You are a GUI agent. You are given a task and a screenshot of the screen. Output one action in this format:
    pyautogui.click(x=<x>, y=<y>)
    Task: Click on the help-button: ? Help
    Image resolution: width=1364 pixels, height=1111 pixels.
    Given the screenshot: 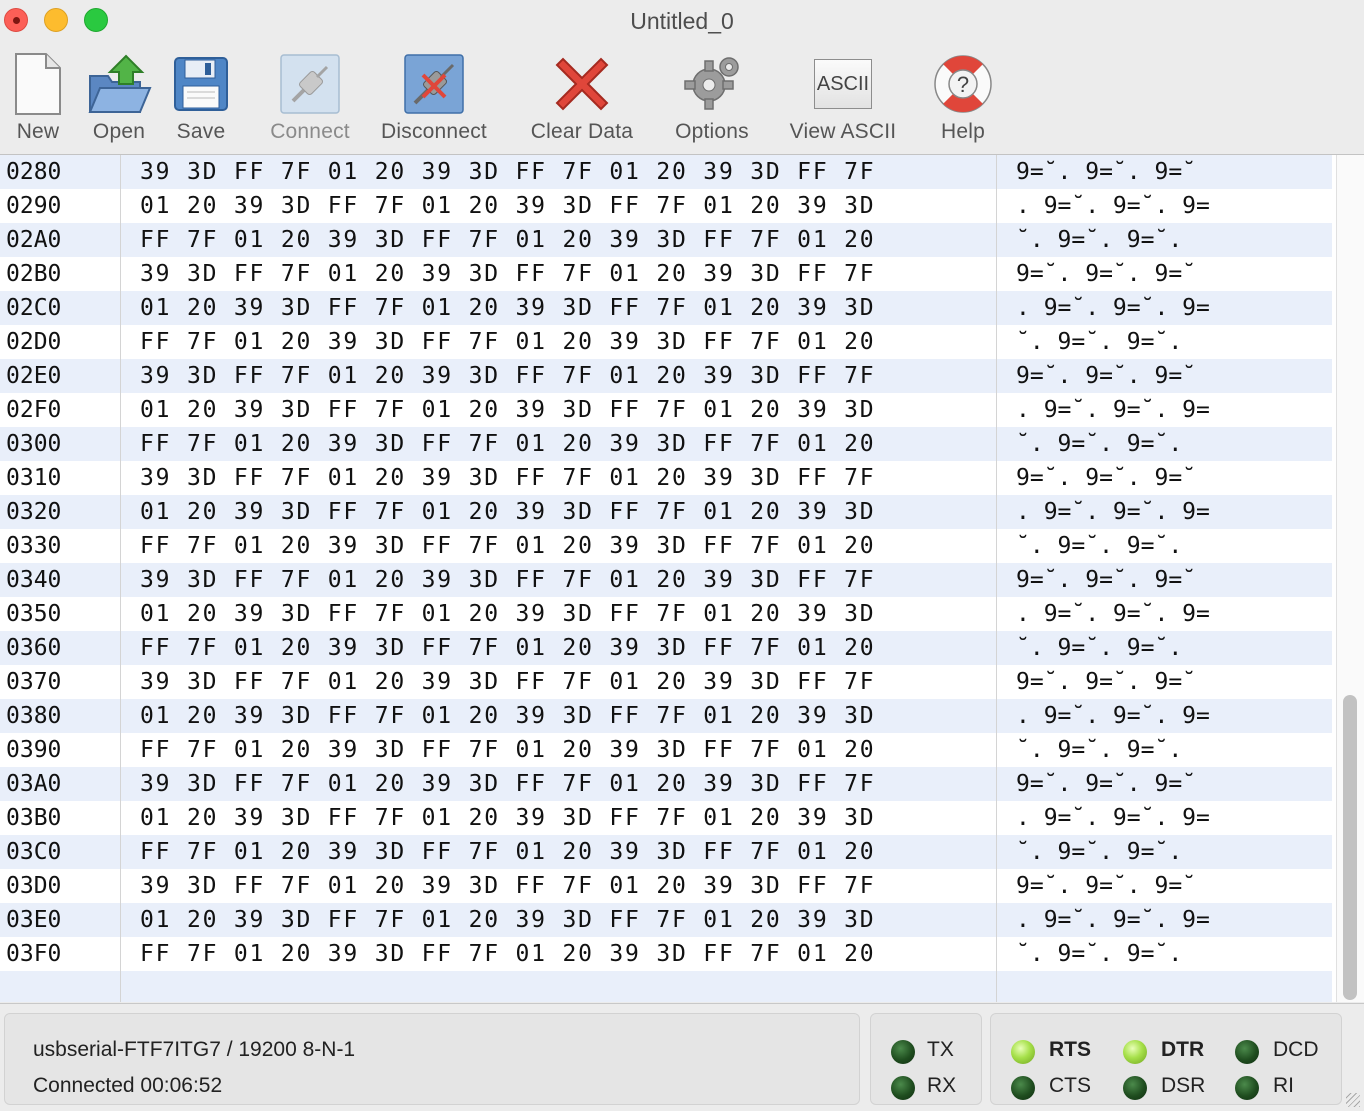 What is the action you would take?
    pyautogui.click(x=963, y=98)
    